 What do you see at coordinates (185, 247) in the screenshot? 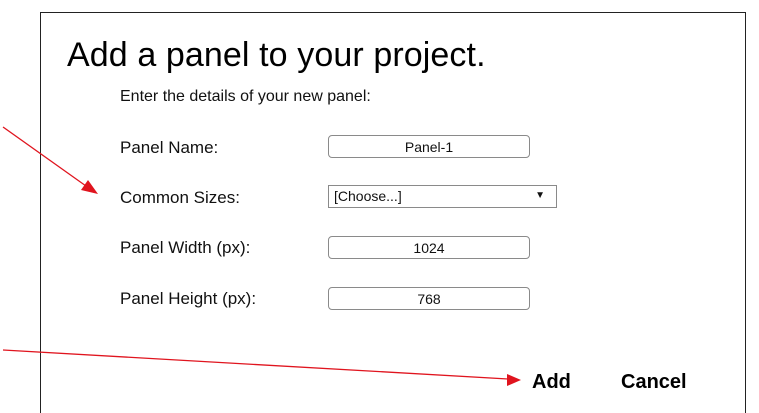
I see `panel-width-label: Panel Width (px):` at bounding box center [185, 247].